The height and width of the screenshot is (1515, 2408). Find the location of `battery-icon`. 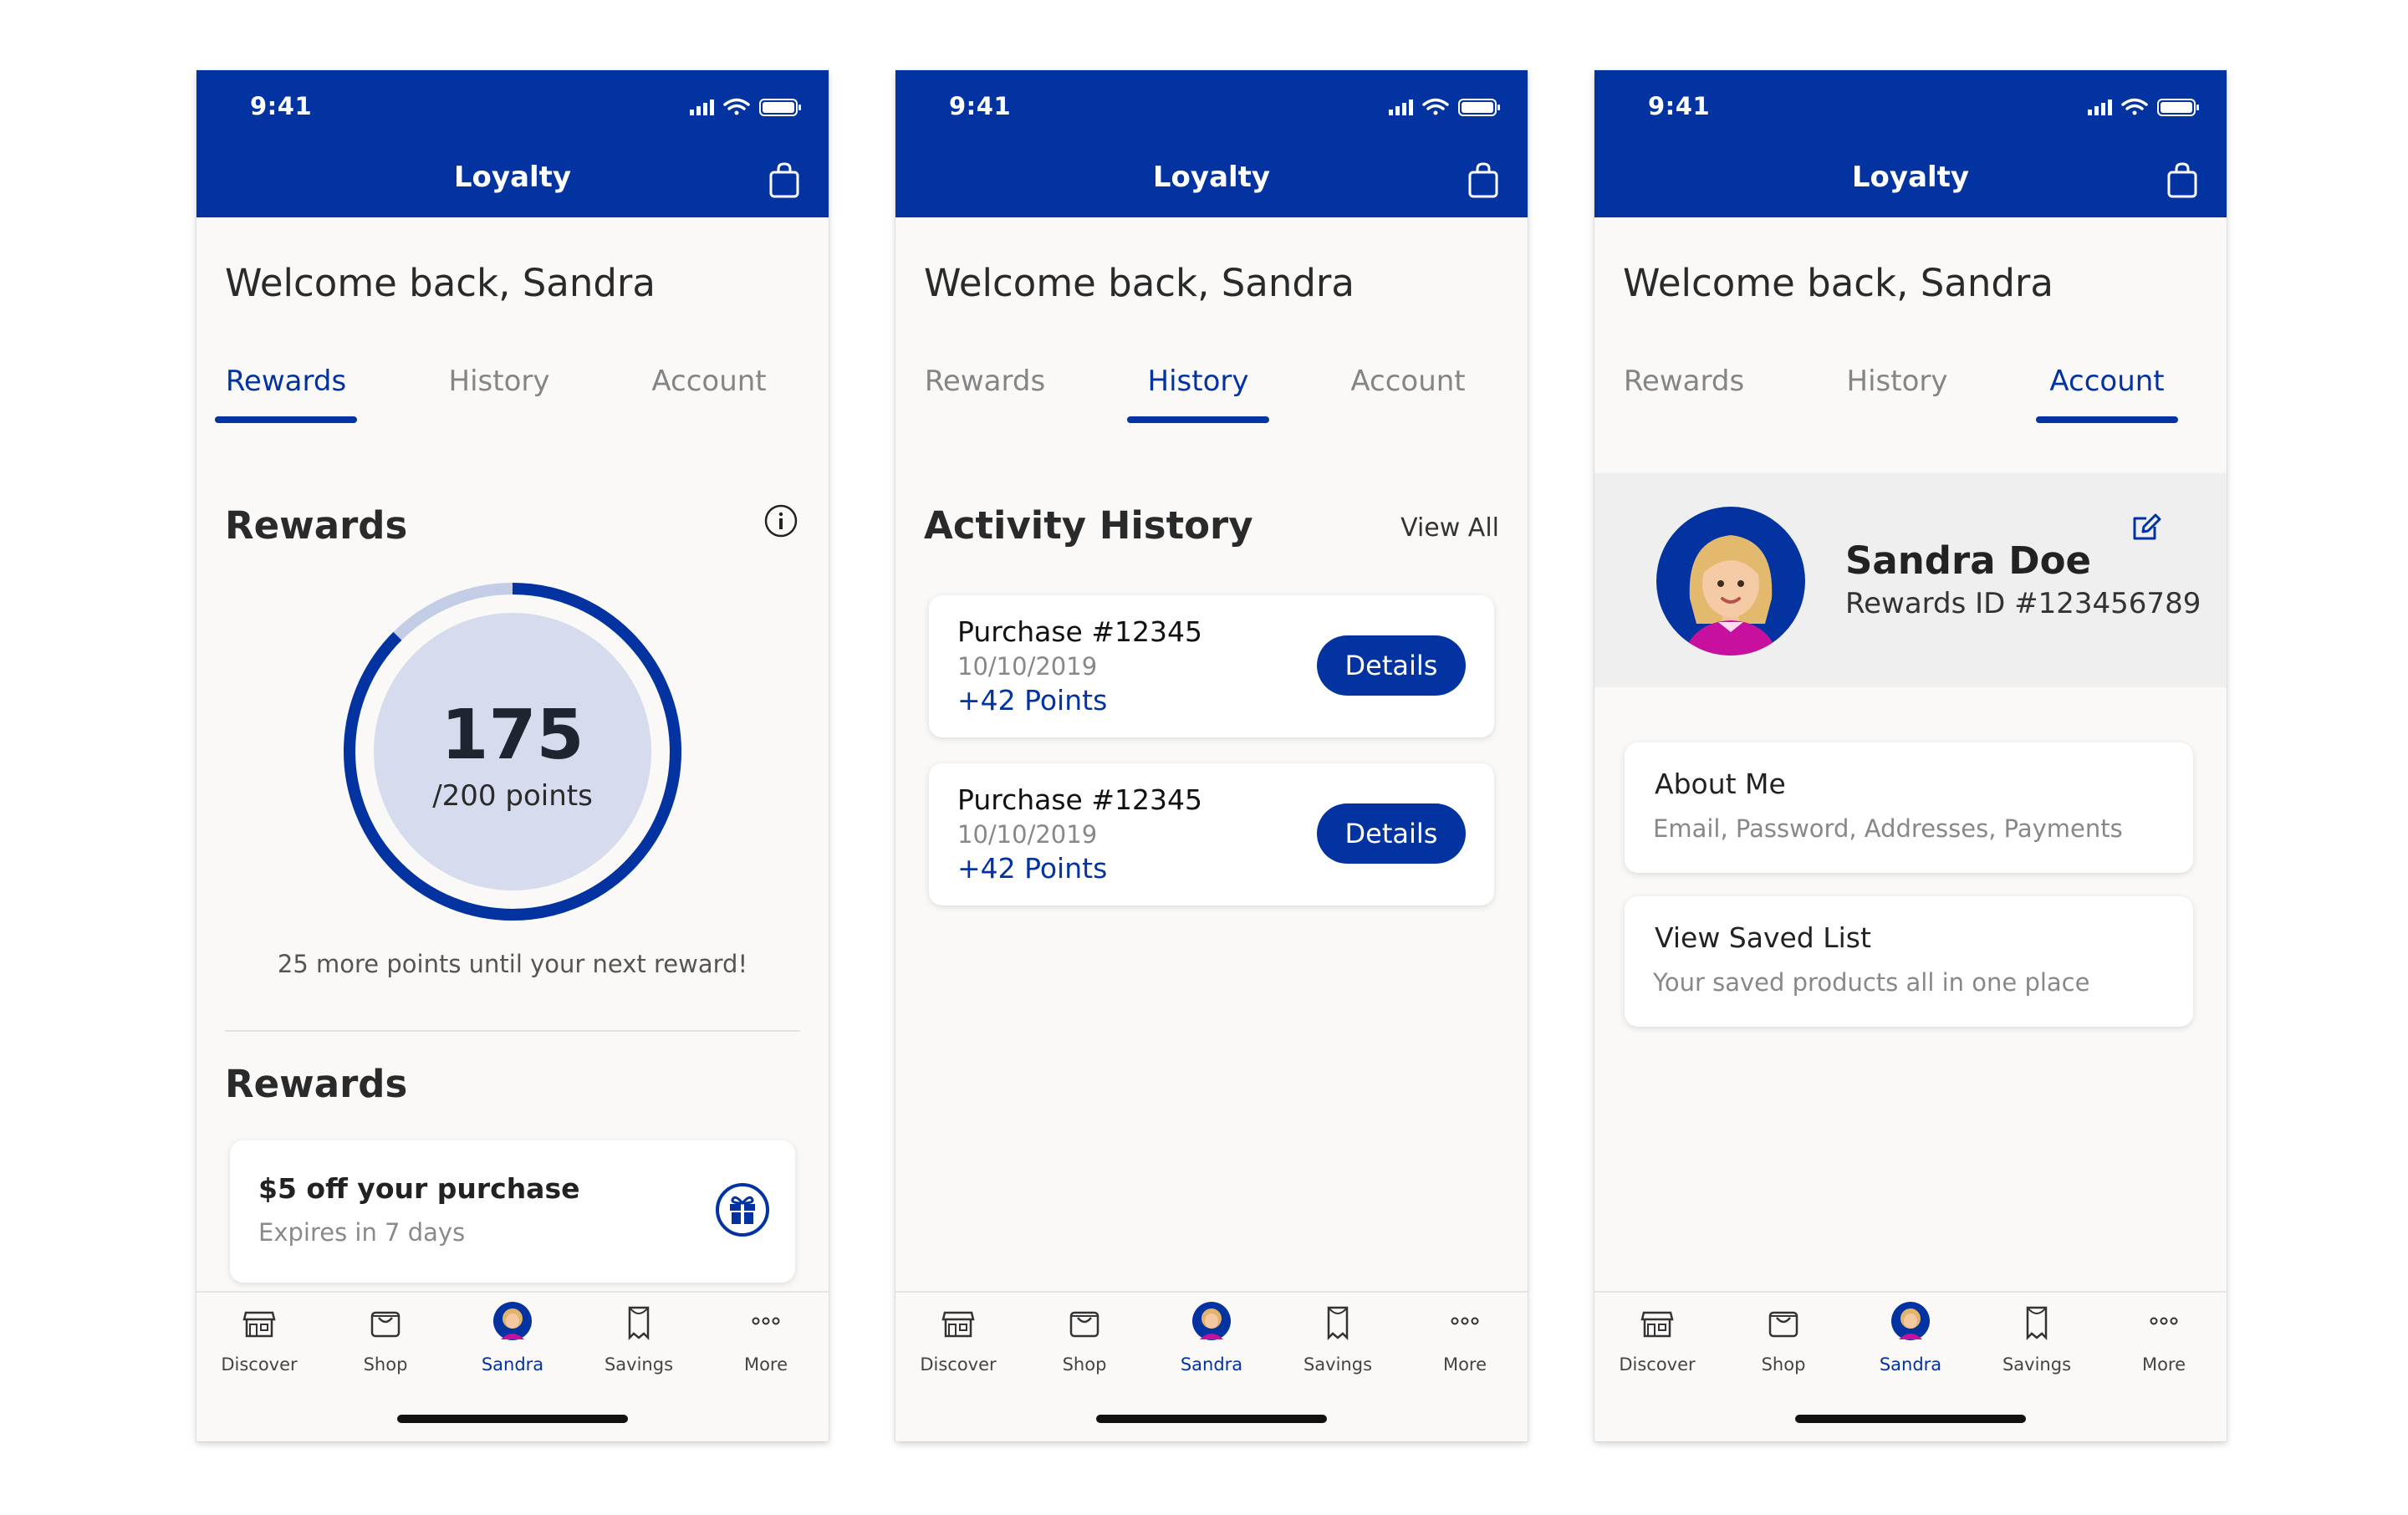

battery-icon is located at coordinates (780, 107).